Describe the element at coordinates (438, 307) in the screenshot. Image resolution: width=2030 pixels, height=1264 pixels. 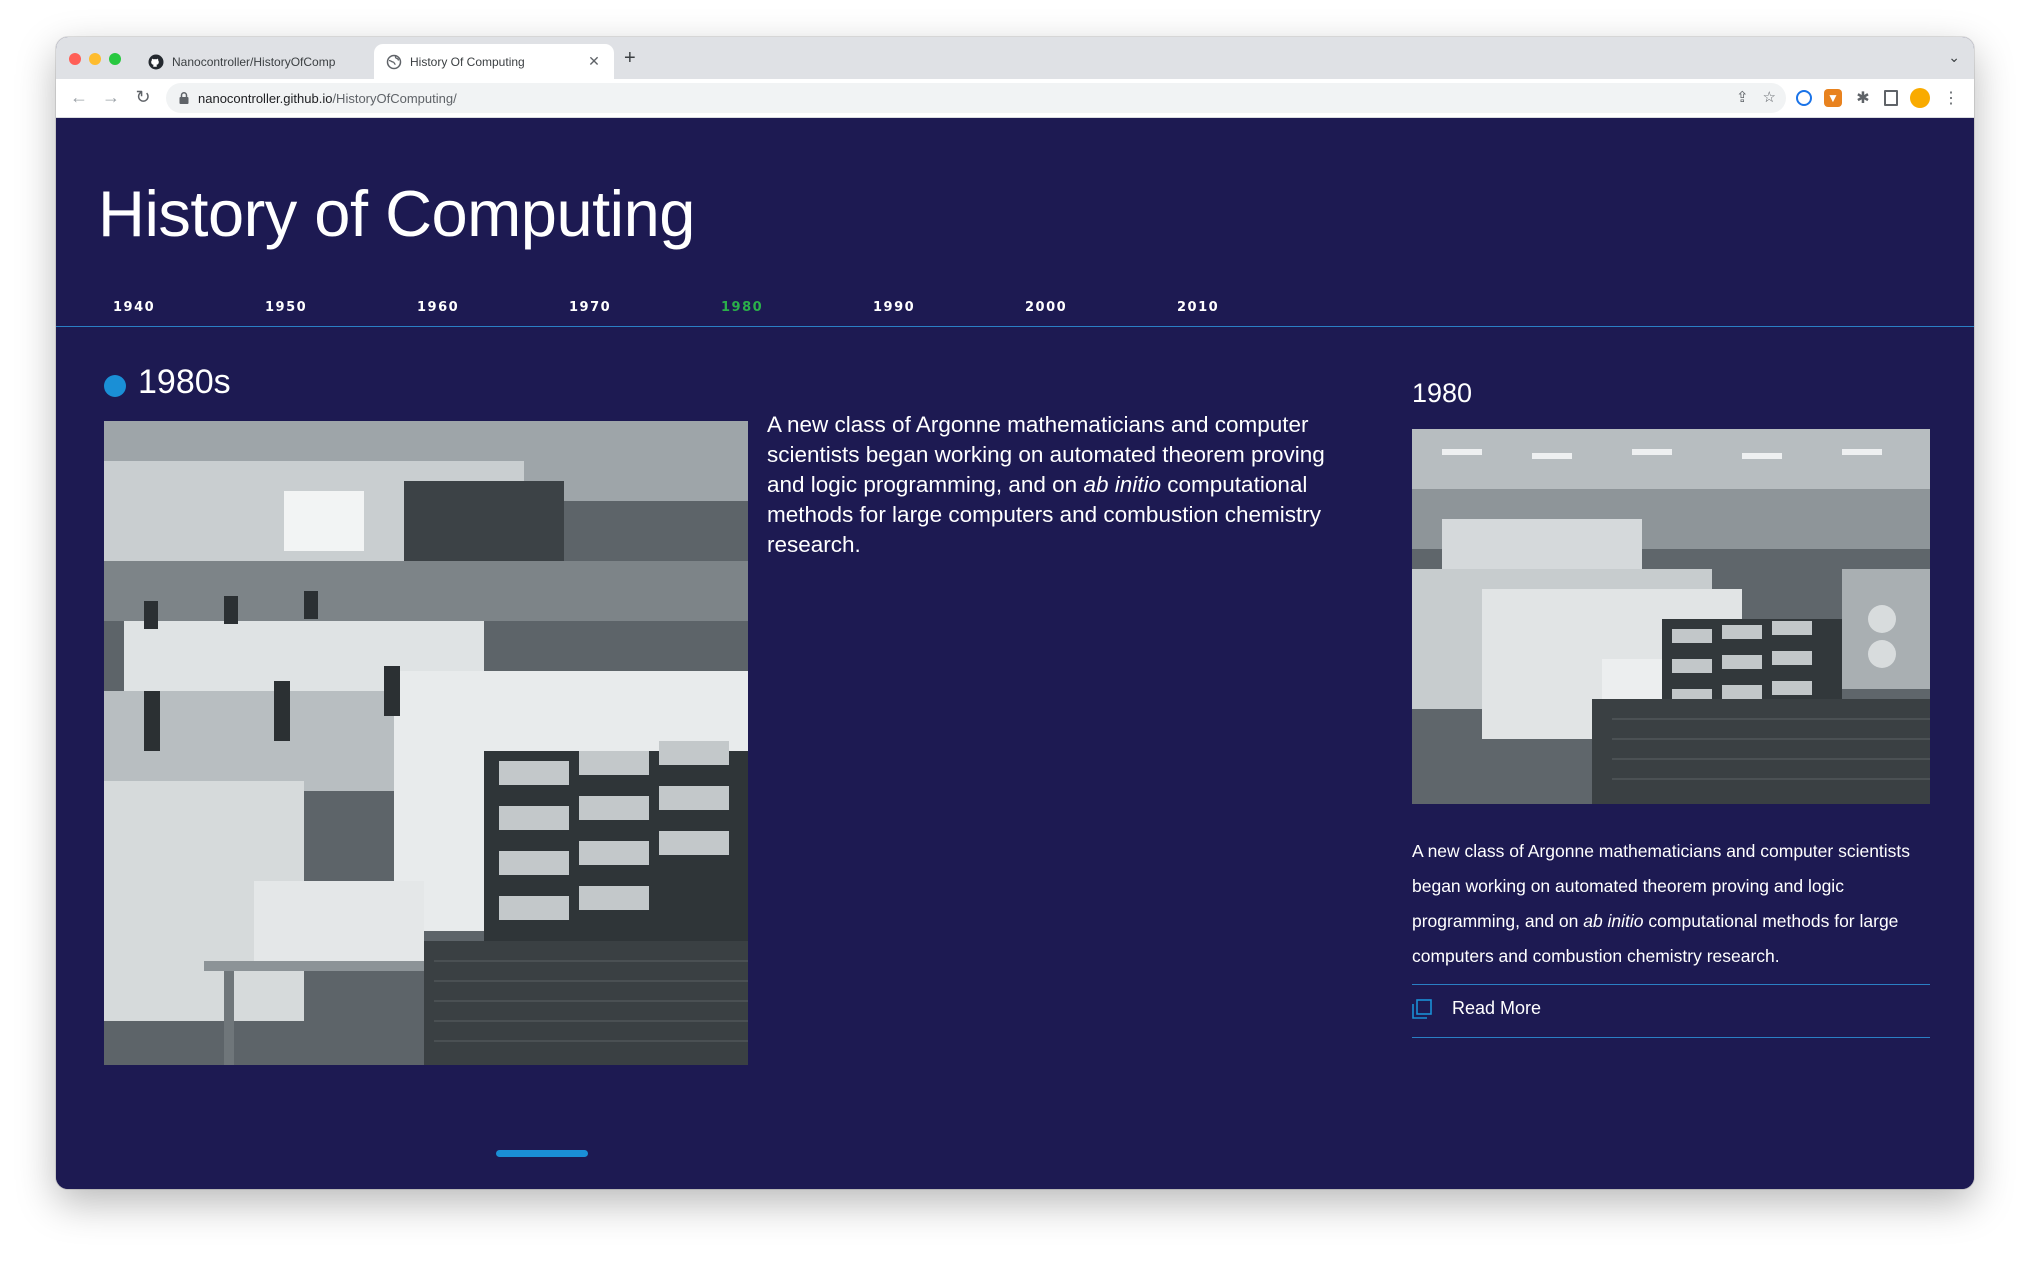
I see `decade-tab-1960: 1960` at that location.